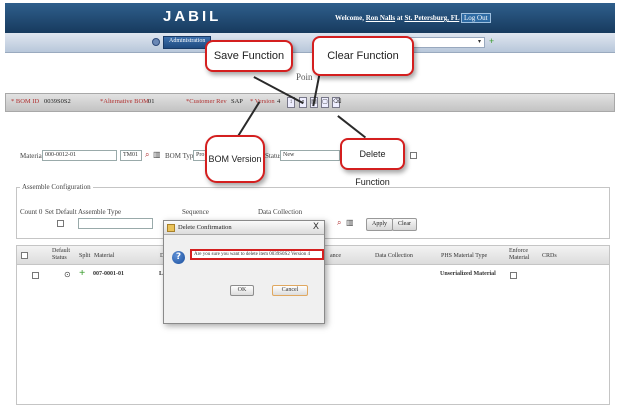 This screenshot has height=412, width=620. What do you see at coordinates (304, 77) in the screenshot?
I see `page-title: Poin` at bounding box center [304, 77].